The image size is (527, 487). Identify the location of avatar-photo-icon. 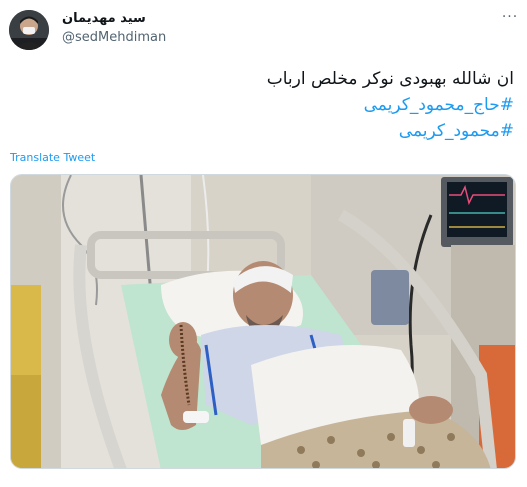
(29, 30).